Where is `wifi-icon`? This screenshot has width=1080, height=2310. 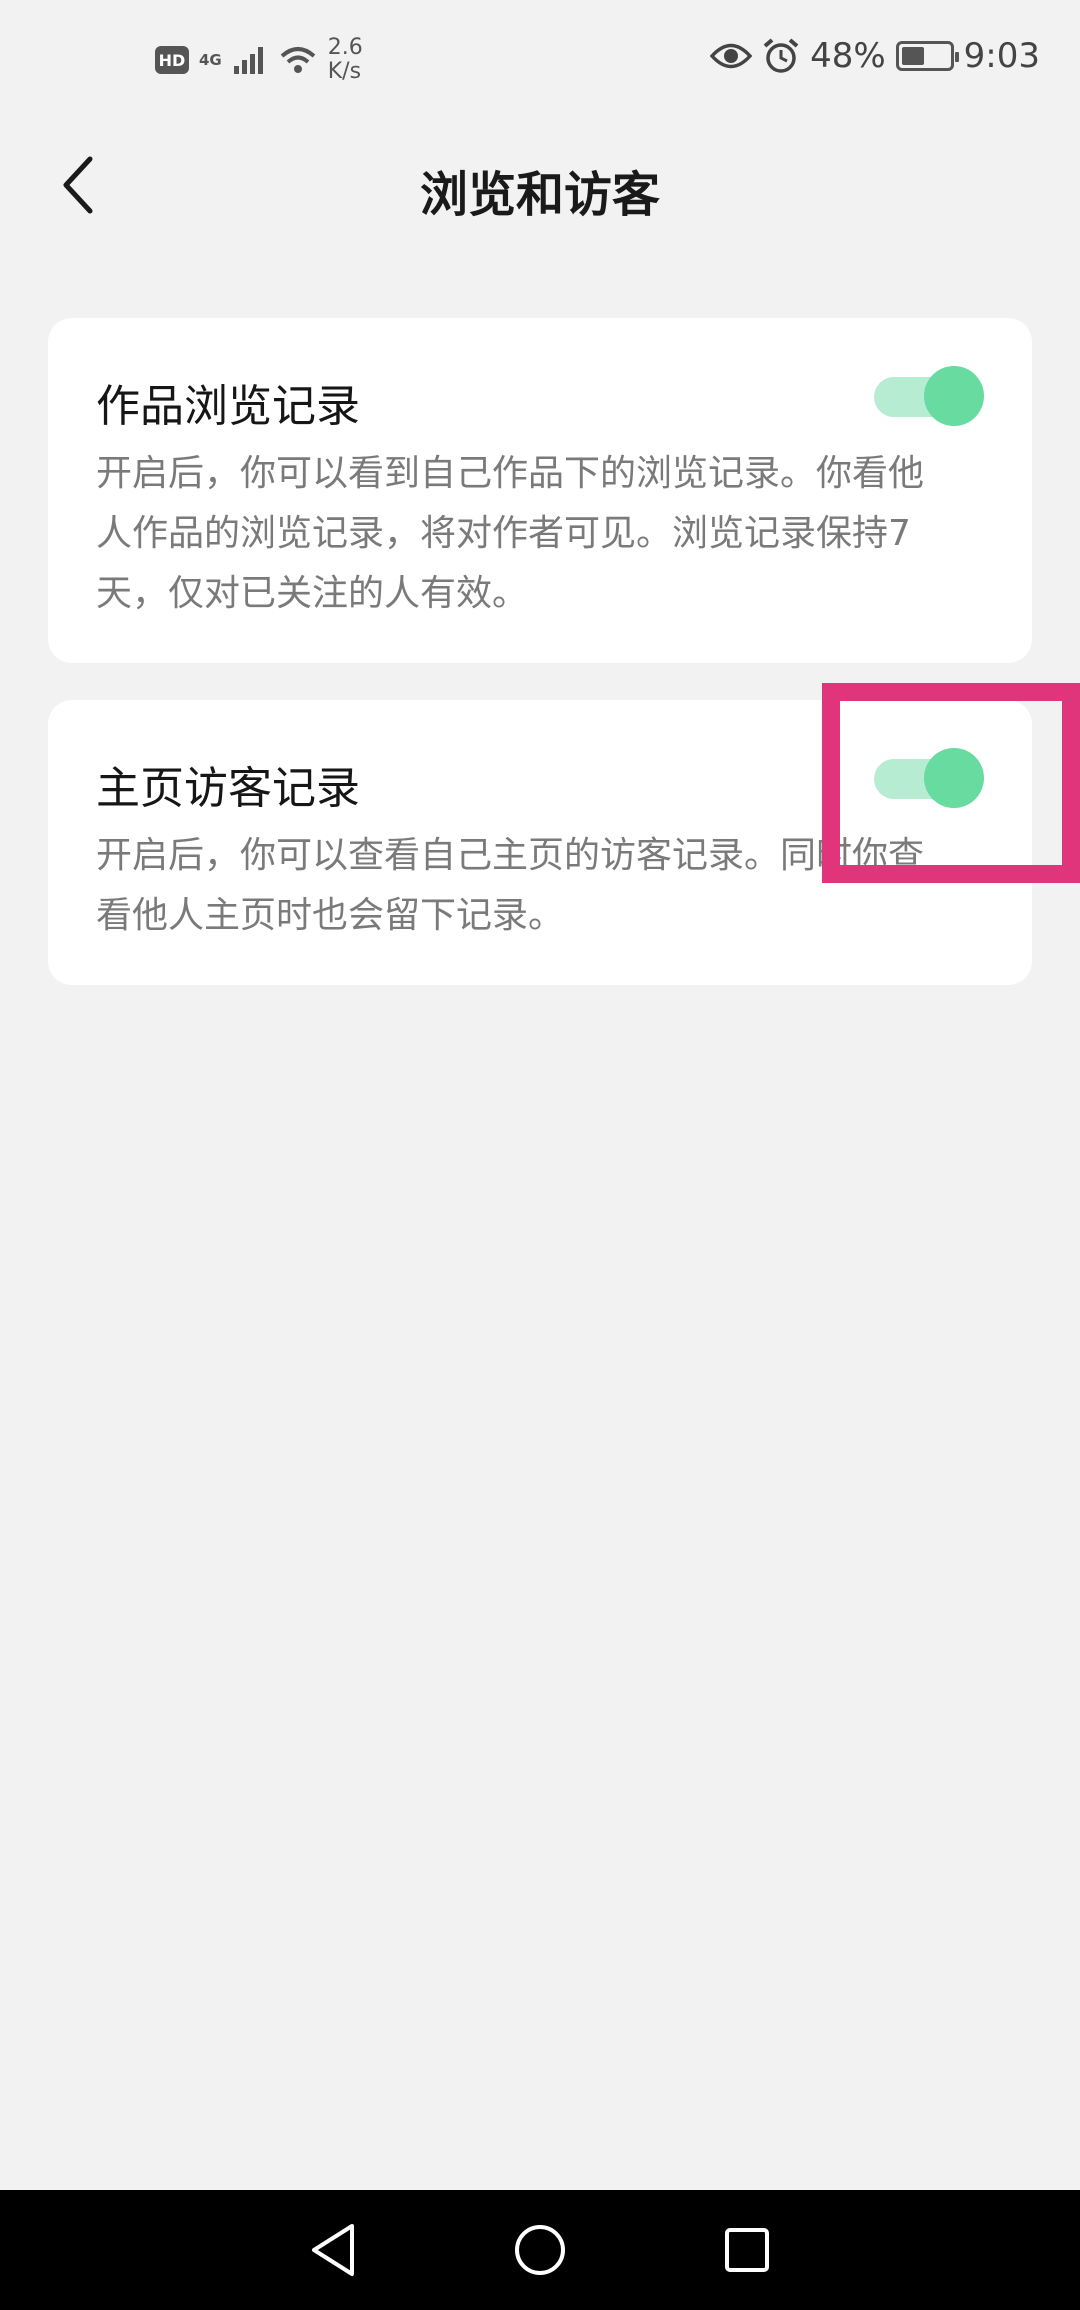 wifi-icon is located at coordinates (298, 60).